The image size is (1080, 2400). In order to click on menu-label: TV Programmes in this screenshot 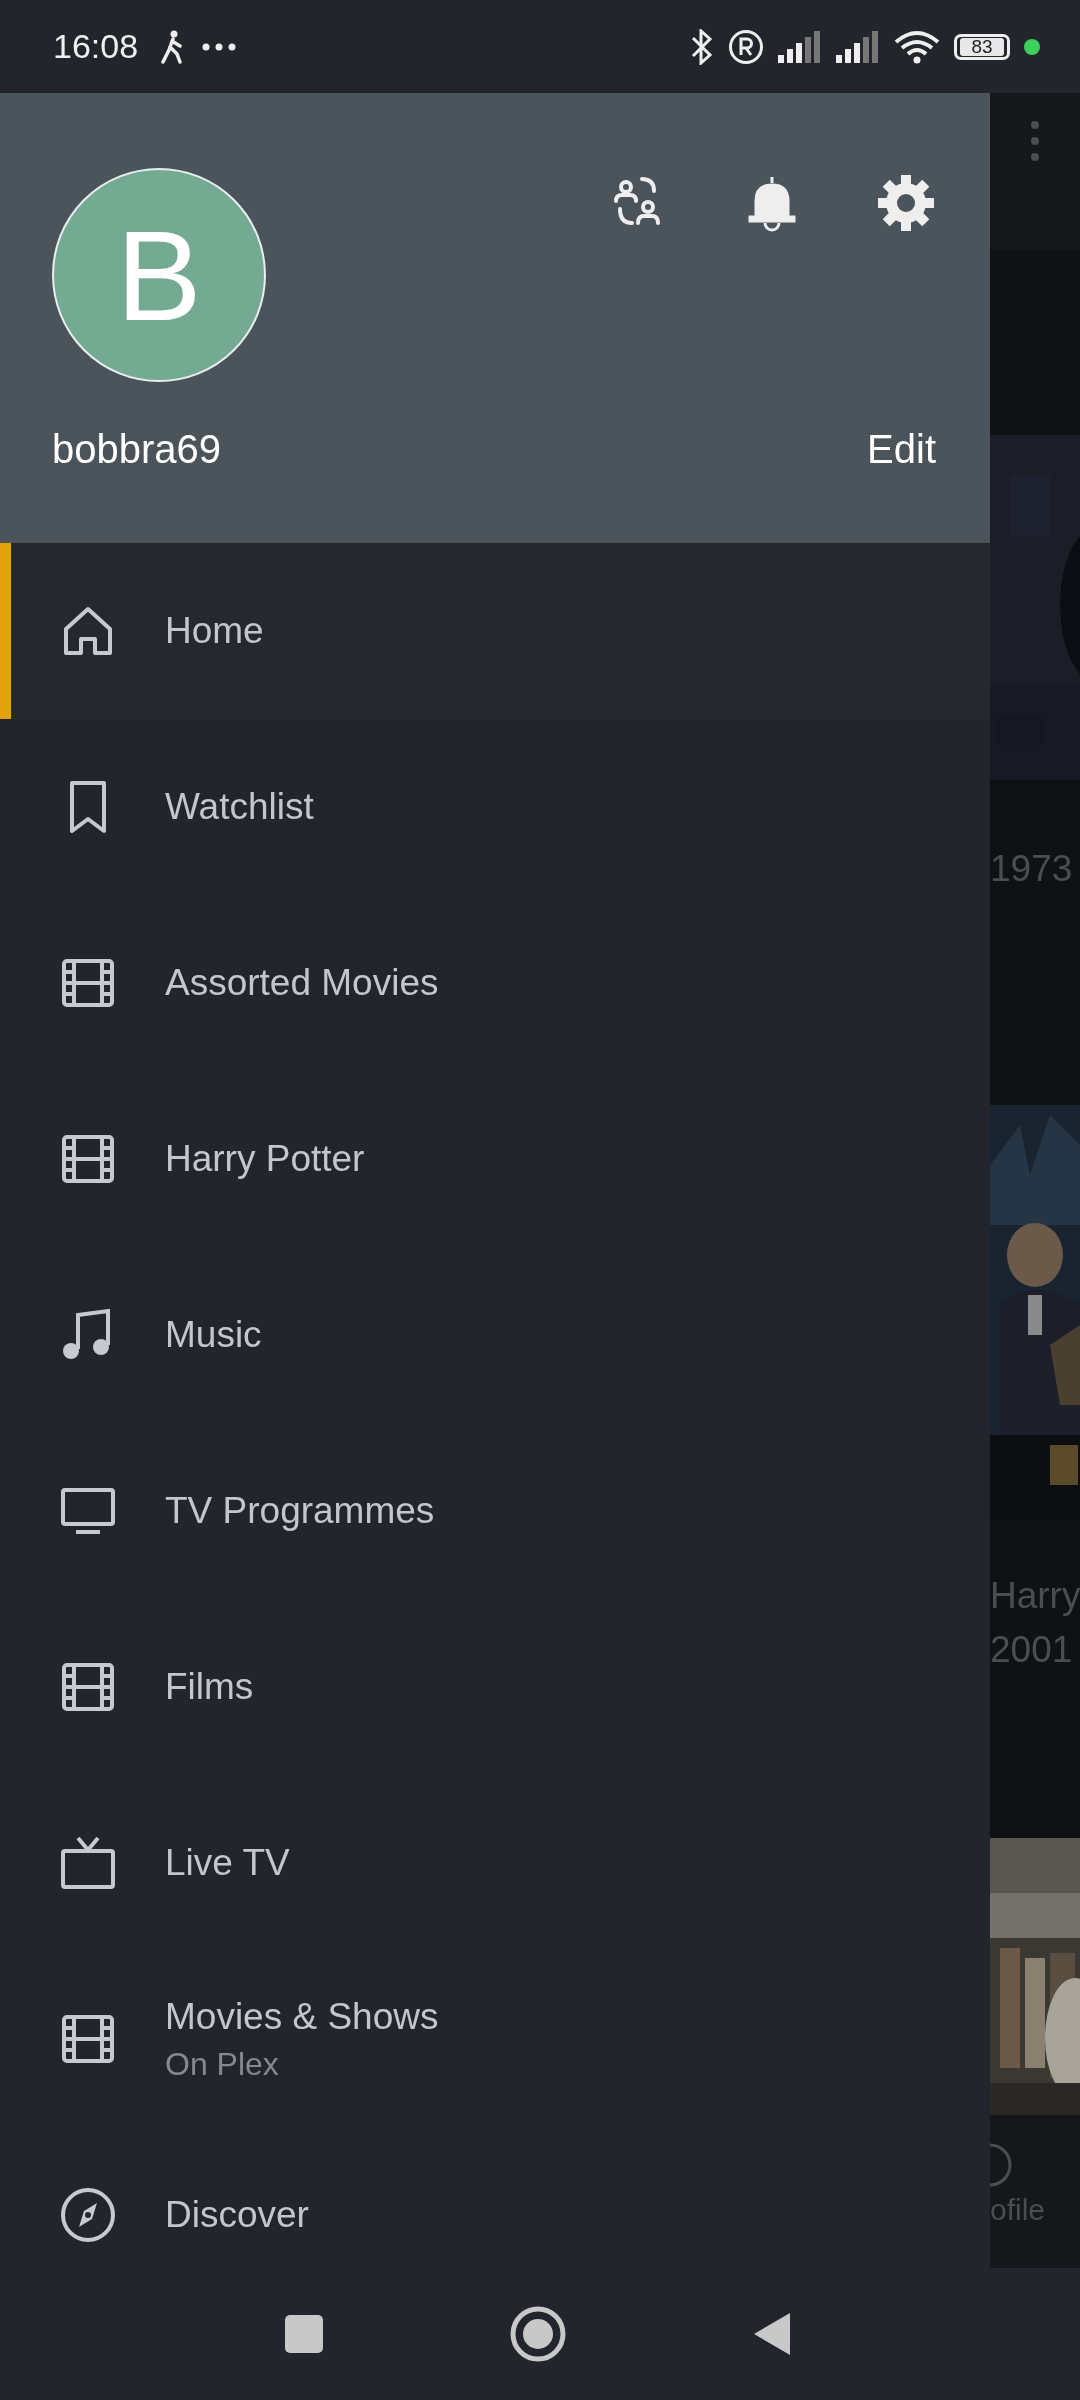, I will do `click(300, 1511)`.